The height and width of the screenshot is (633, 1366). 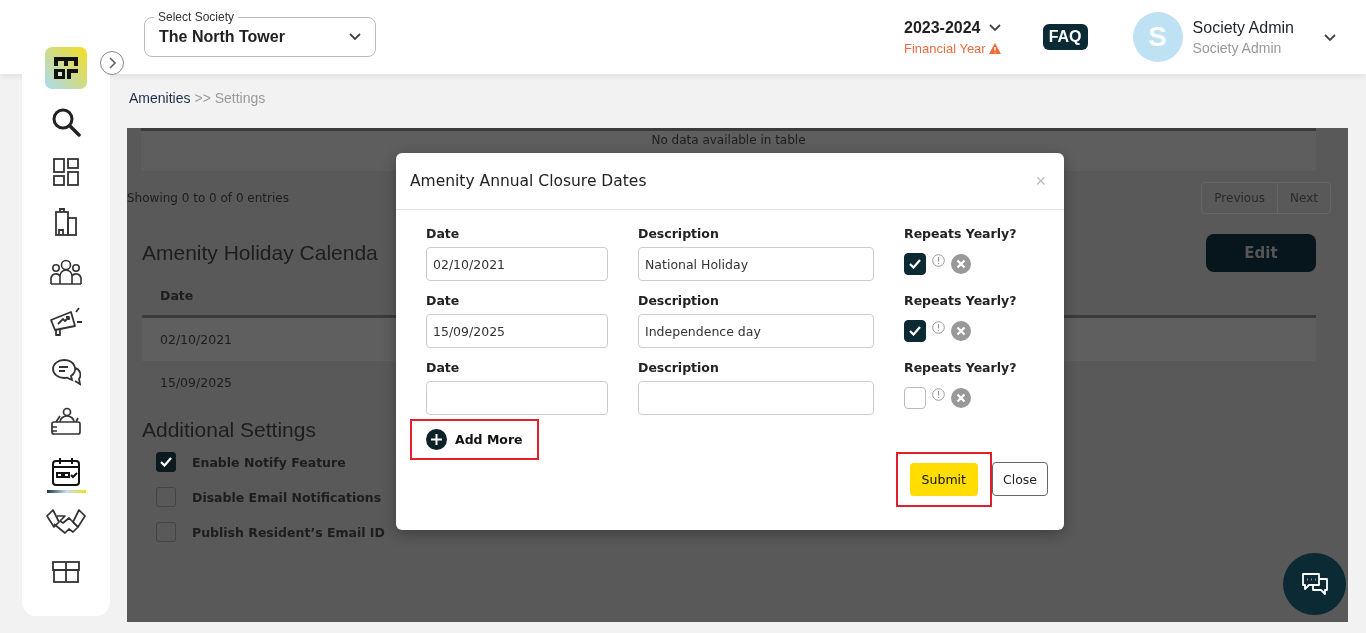 I want to click on description-field: National Holiday, so click(x=756, y=264).